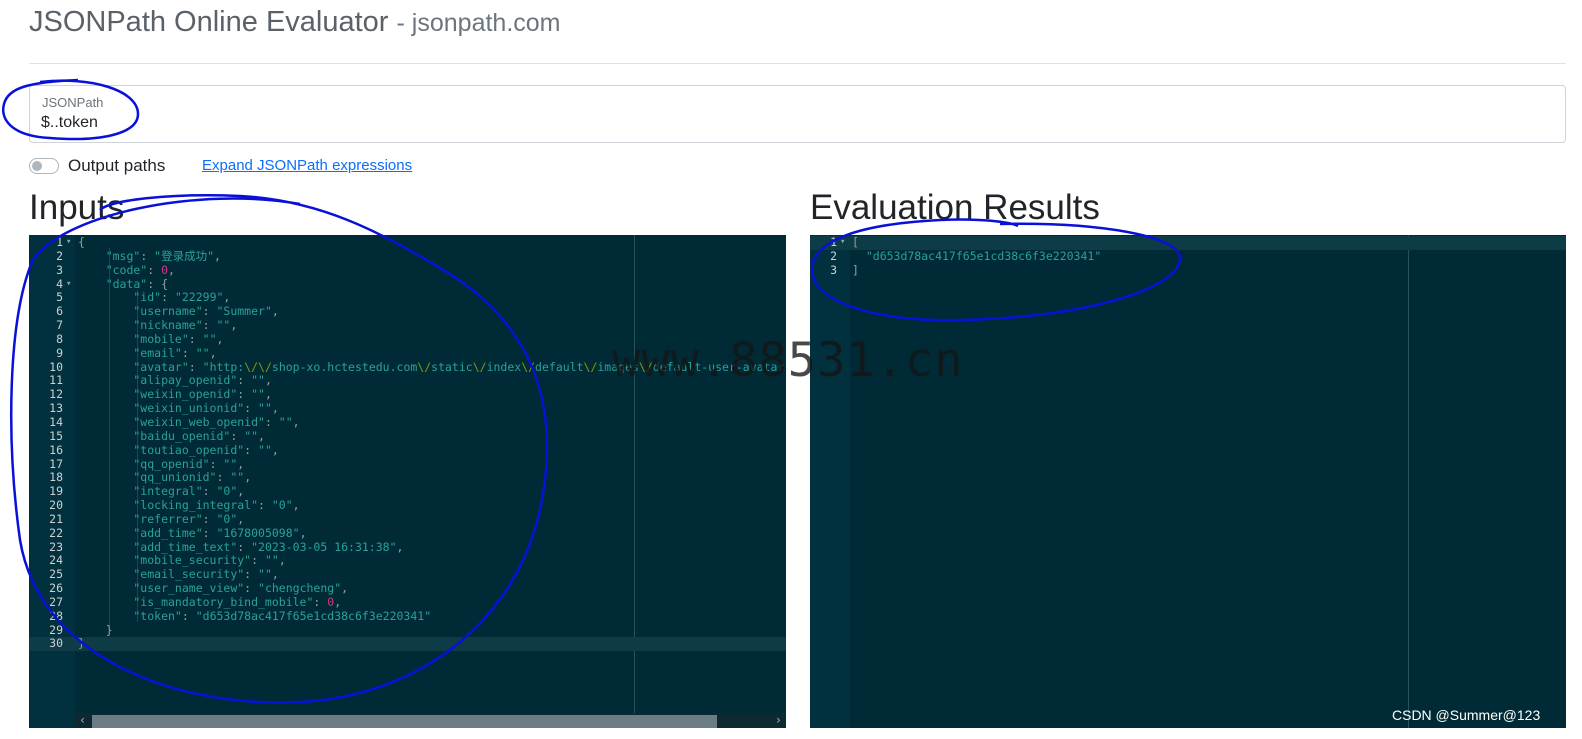 This screenshot has height=739, width=1582. I want to click on line-number: 2, so click(833, 255).